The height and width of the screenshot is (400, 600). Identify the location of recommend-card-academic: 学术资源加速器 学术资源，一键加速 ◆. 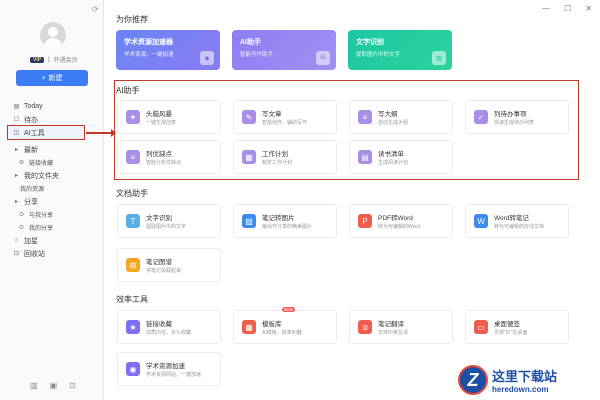
(168, 50).